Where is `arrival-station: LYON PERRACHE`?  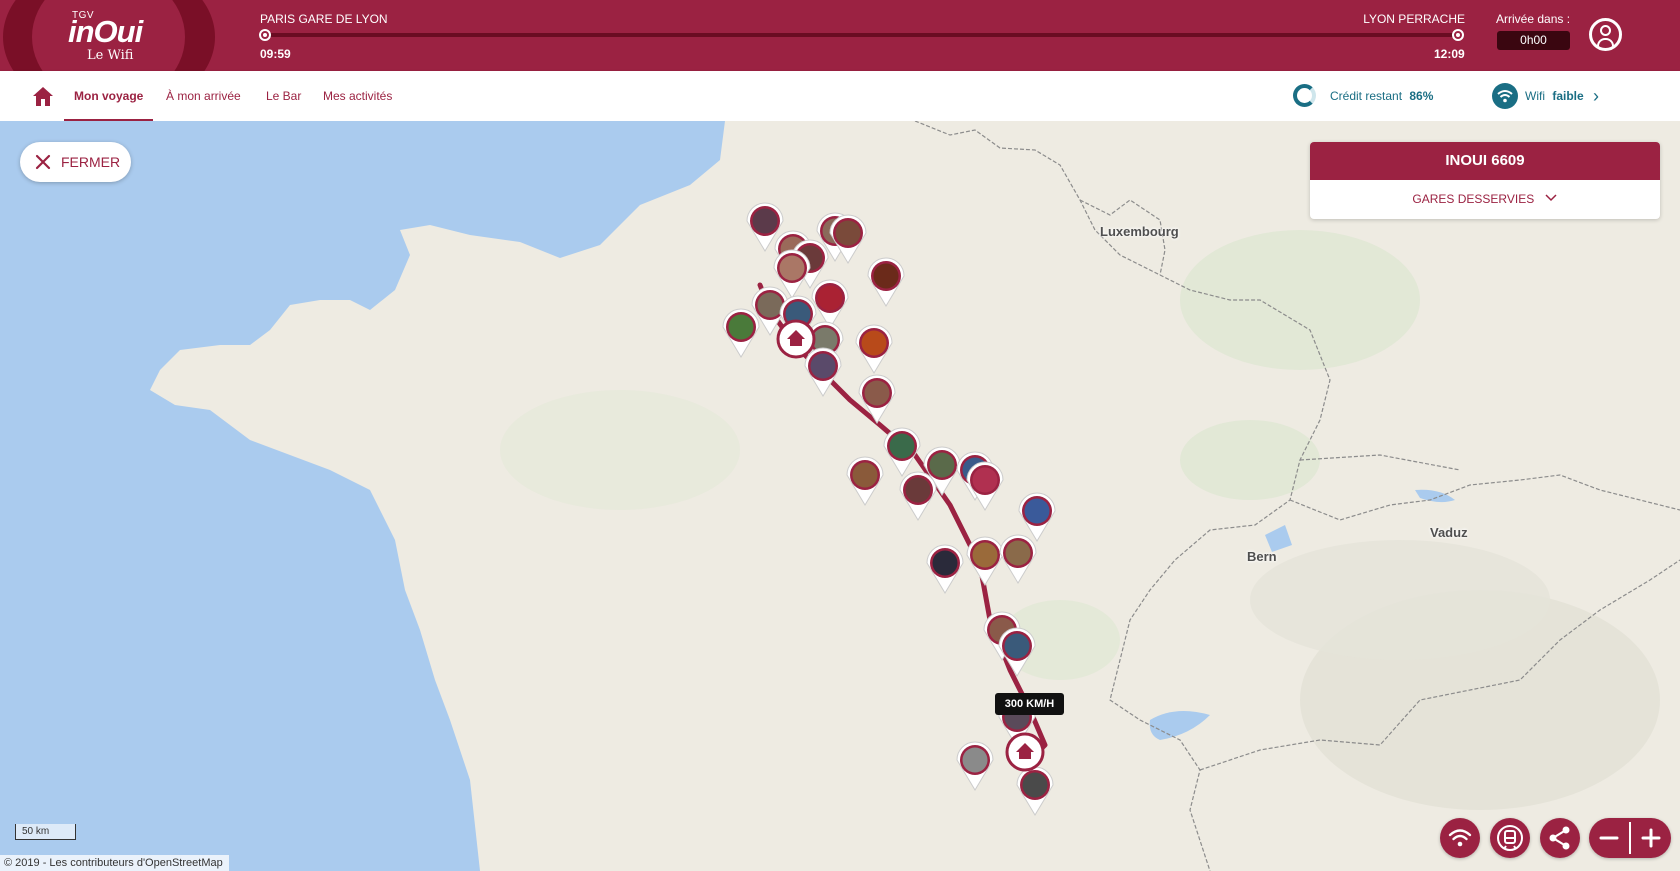 arrival-station: LYON PERRACHE is located at coordinates (1414, 19).